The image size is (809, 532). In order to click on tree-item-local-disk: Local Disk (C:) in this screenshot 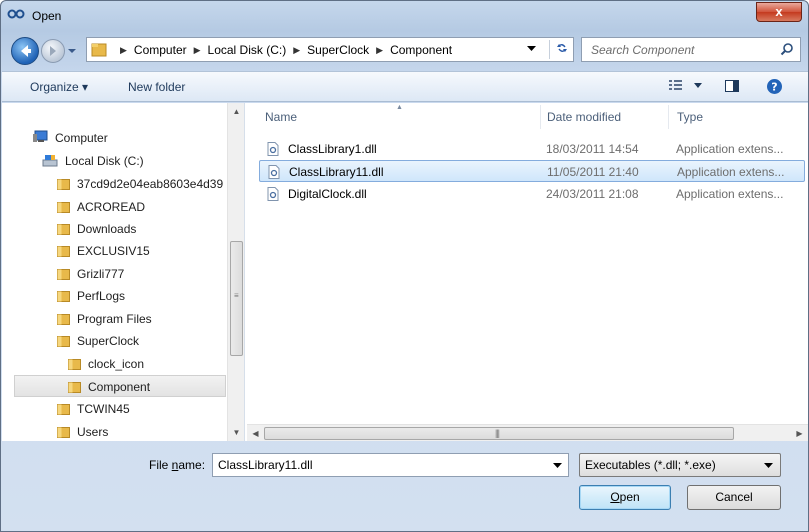, I will do `click(93, 161)`.